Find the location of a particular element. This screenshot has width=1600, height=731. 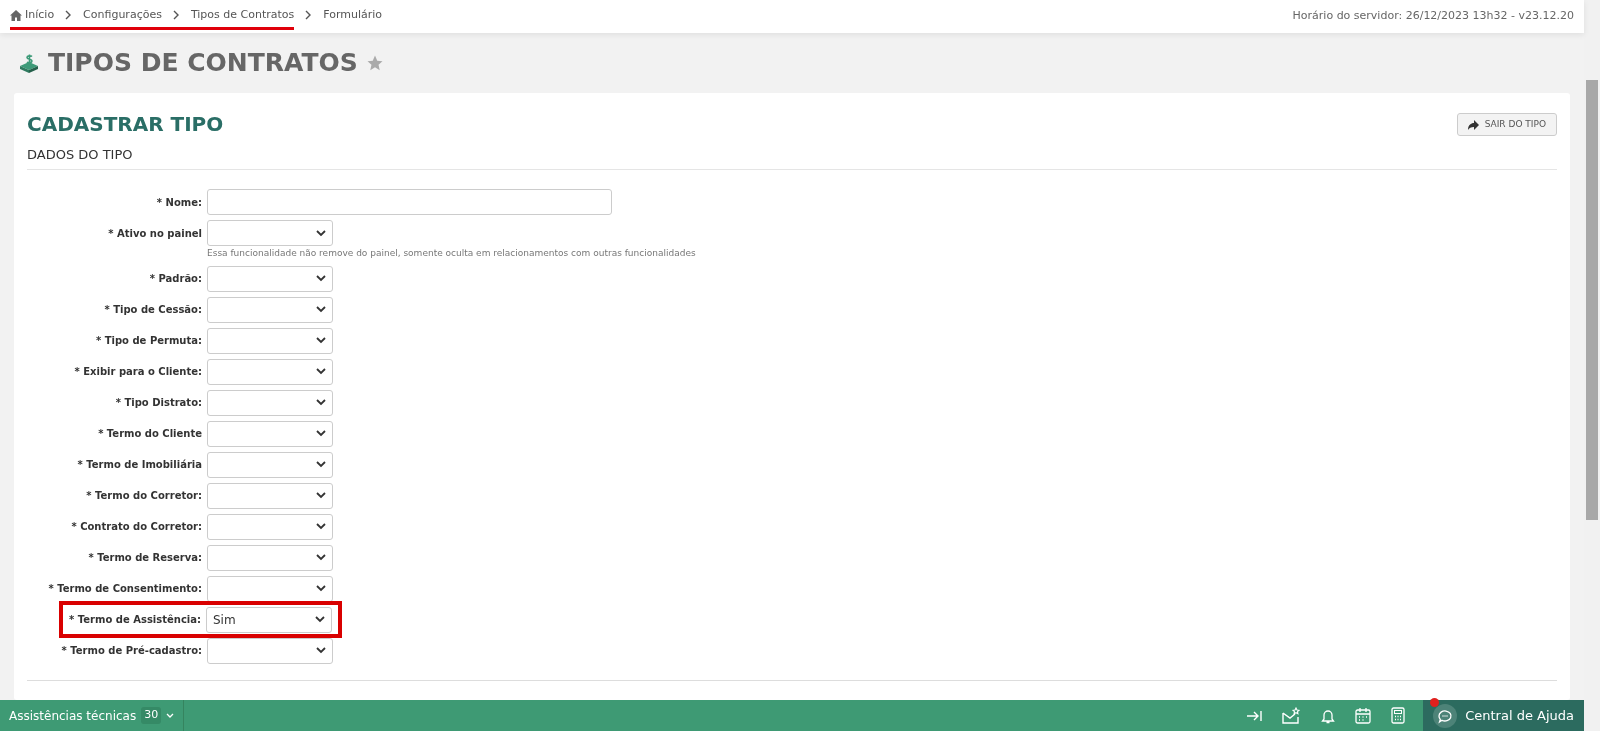

breadcrumb-link: Início is located at coordinates (32, 16).